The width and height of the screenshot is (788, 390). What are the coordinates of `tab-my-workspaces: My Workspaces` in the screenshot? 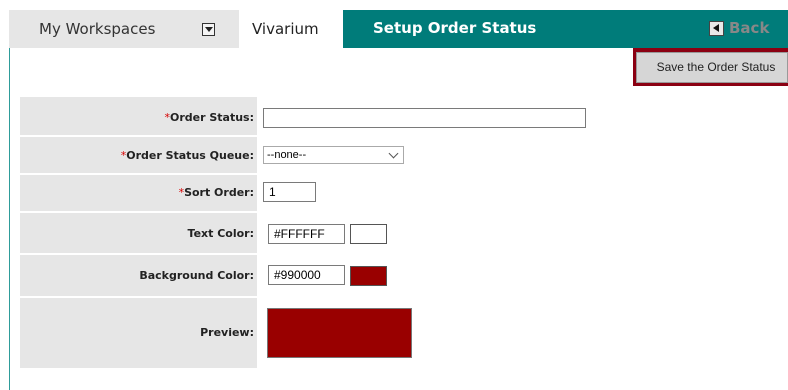 It's located at (124, 29).